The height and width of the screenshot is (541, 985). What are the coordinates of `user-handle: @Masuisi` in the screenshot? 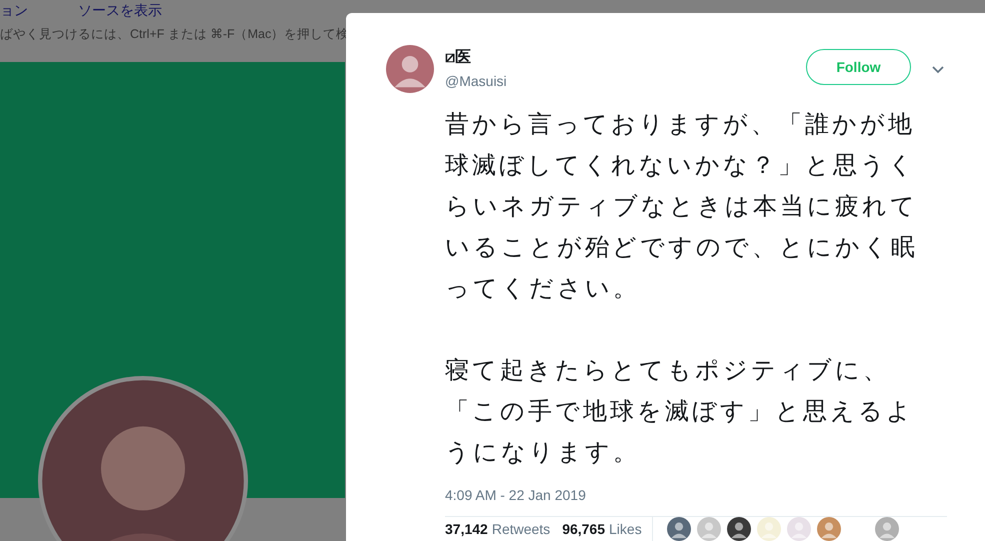 It's located at (625, 81).